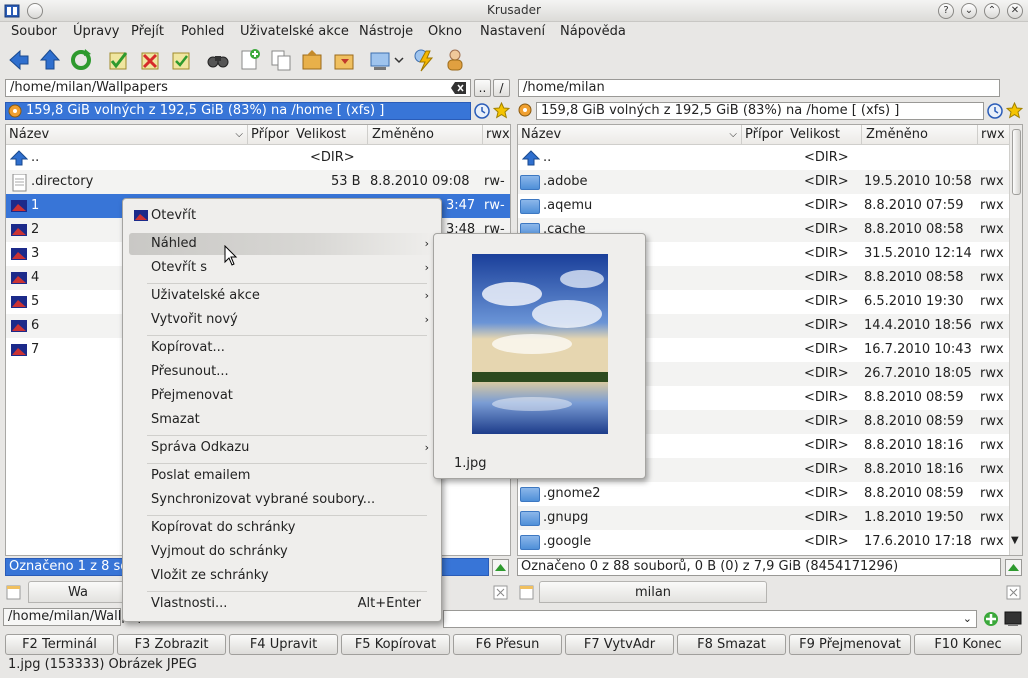 The height and width of the screenshot is (678, 1028). Describe the element at coordinates (19, 60) in the screenshot. I see `back-icon` at that location.